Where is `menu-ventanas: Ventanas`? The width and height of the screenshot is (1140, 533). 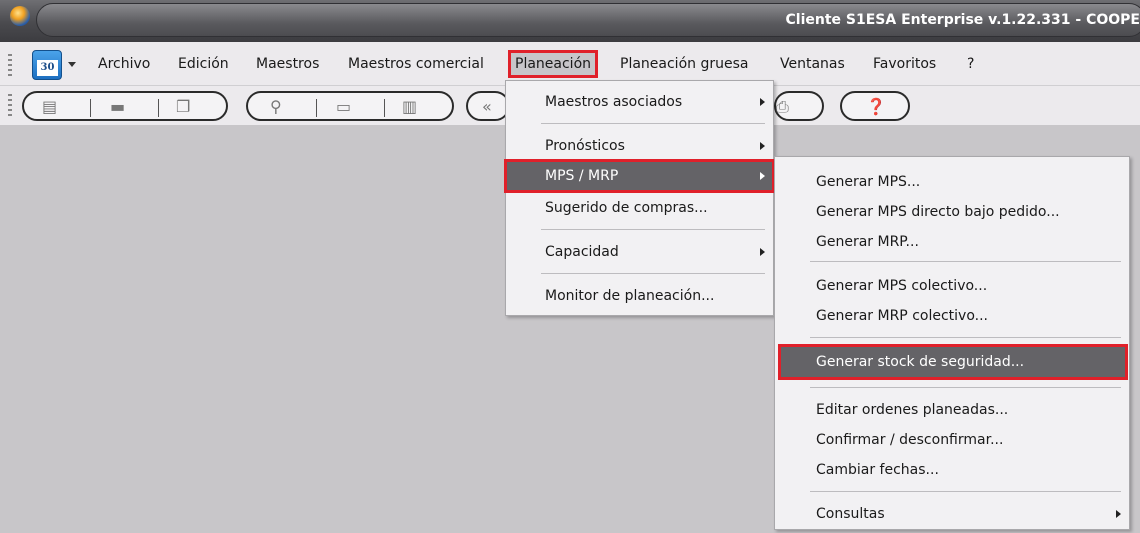 menu-ventanas: Ventanas is located at coordinates (812, 64).